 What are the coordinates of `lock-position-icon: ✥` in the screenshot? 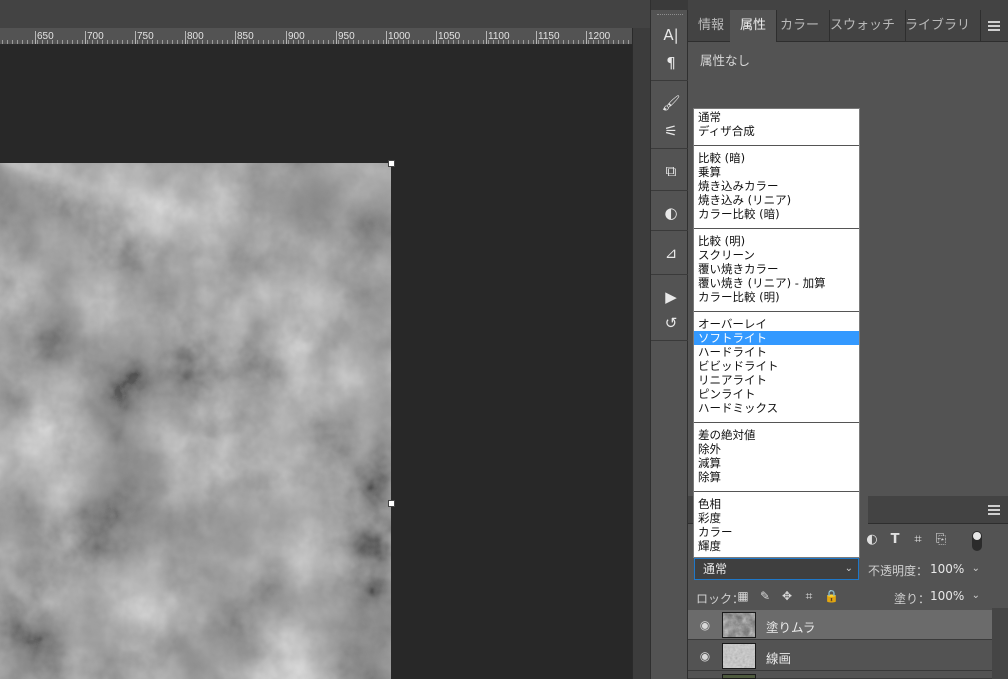 It's located at (787, 596).